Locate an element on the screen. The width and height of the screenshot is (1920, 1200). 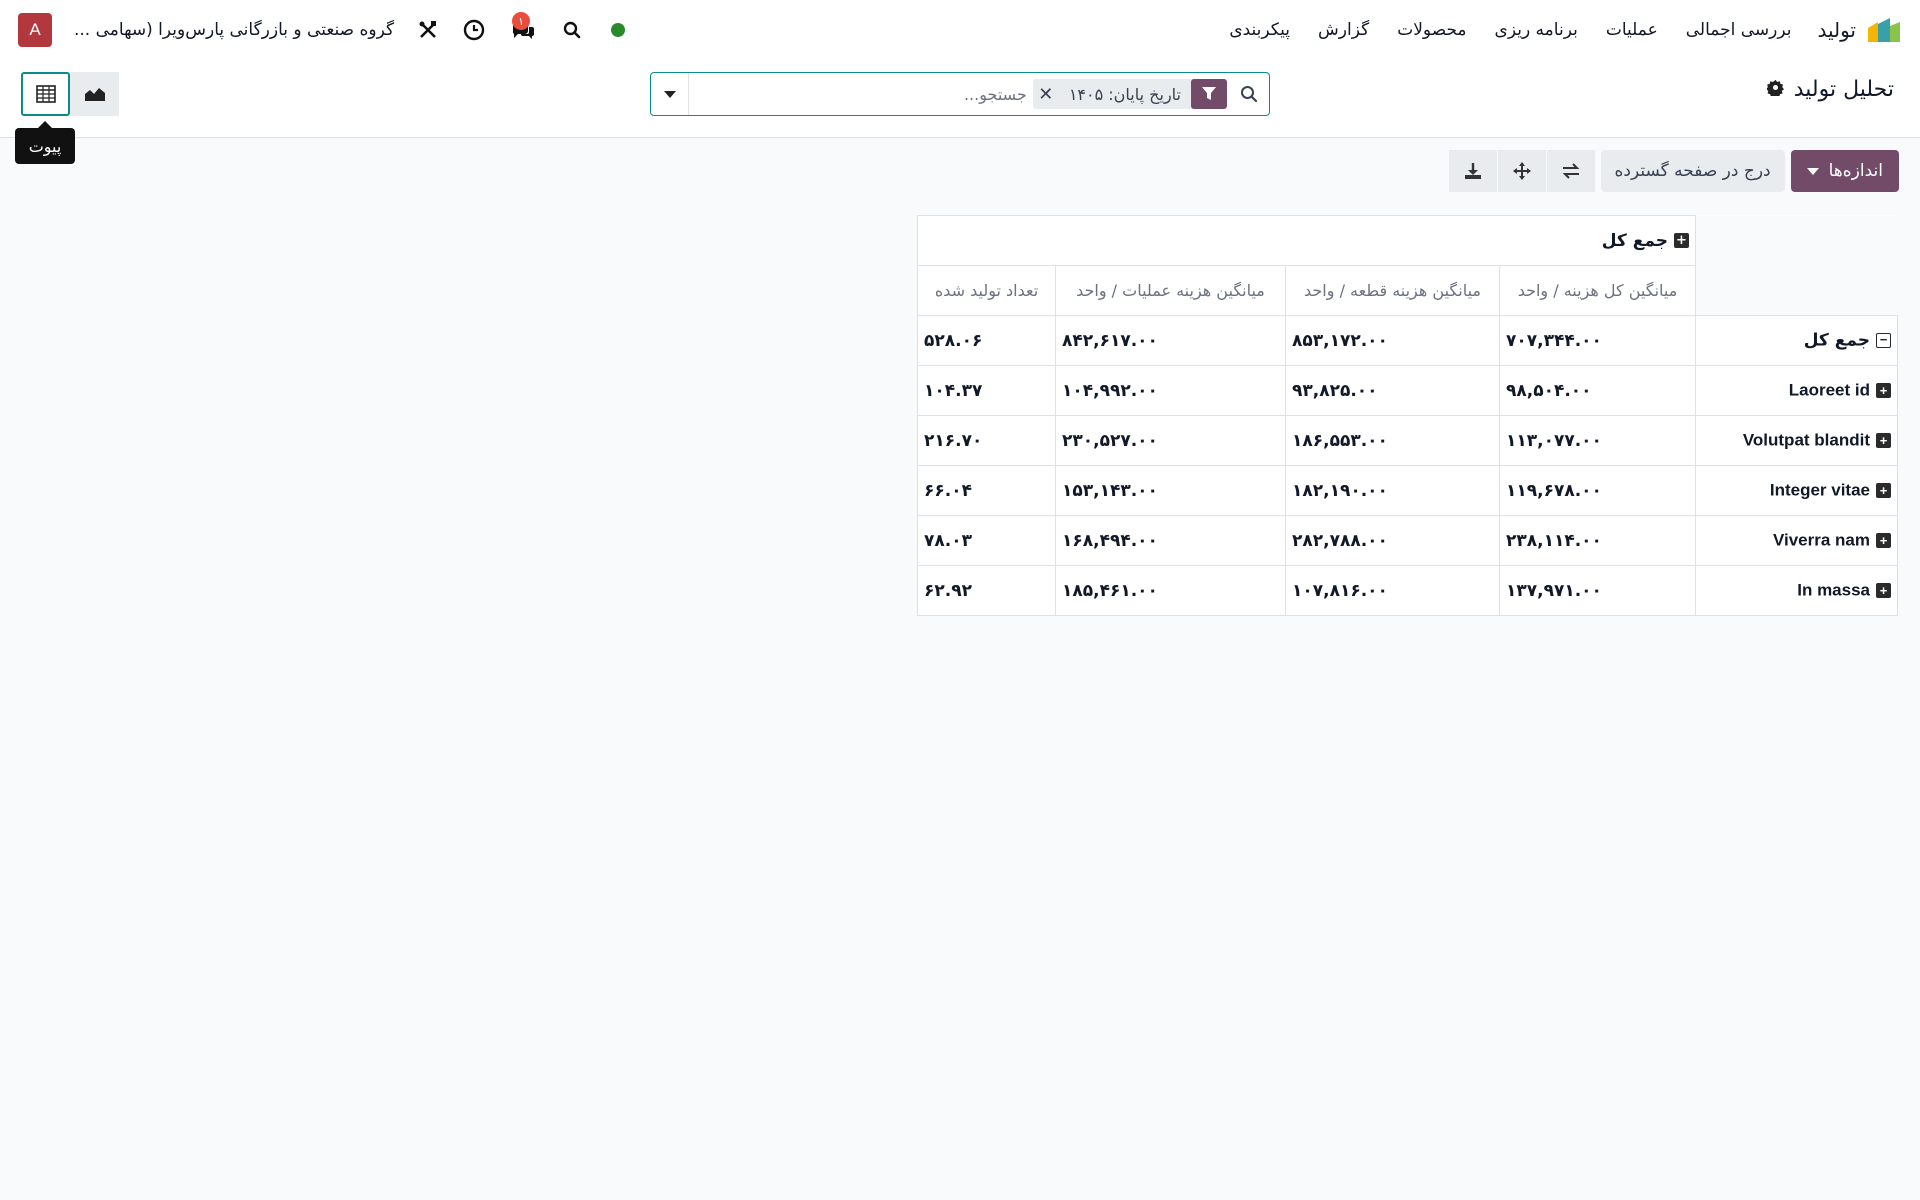
row-header: + Viverra nam is located at coordinates (1796, 540).